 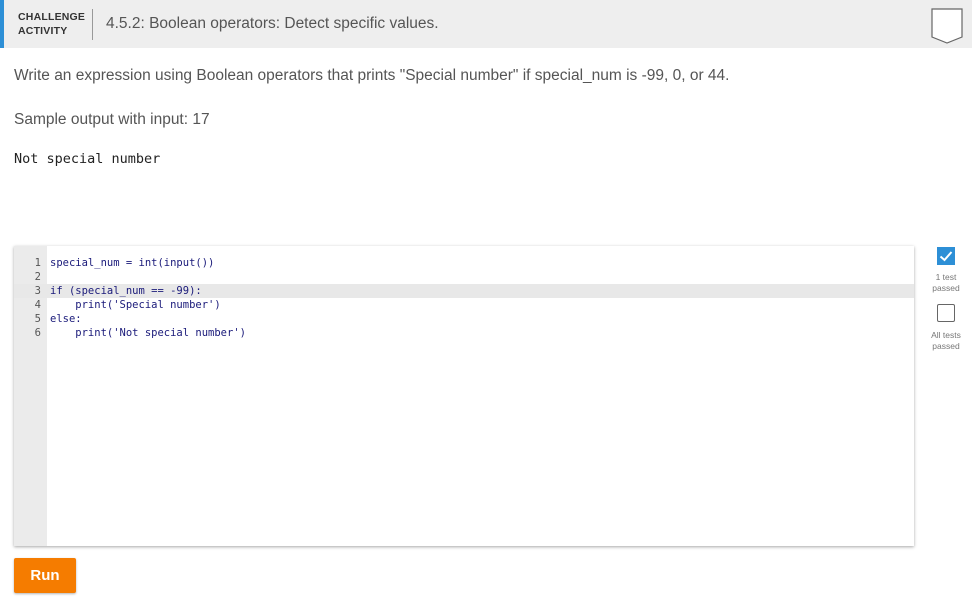 I want to click on all-tests-label-line2: passed, so click(x=946, y=346).